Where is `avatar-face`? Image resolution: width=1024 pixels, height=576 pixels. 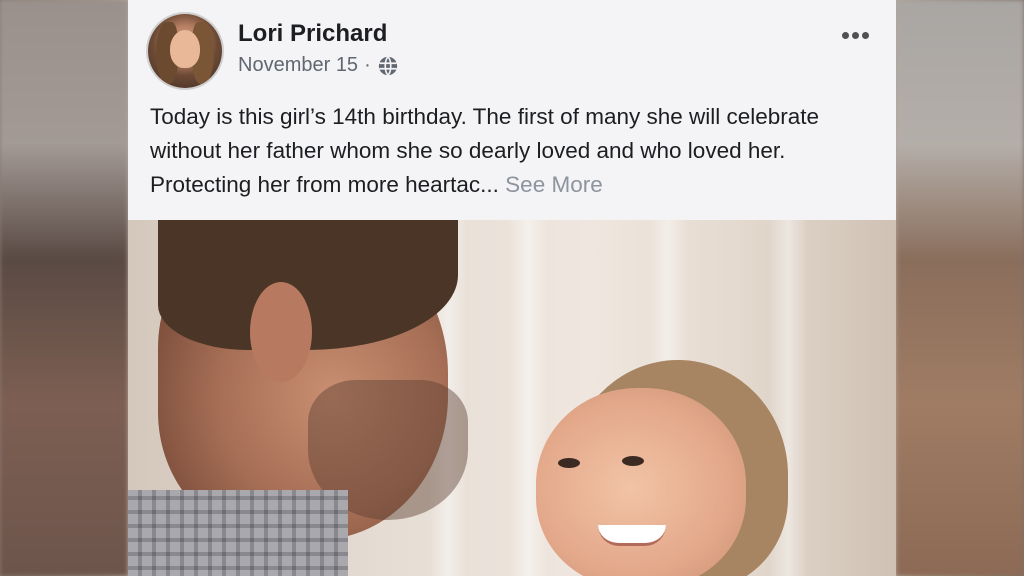
avatar-face is located at coordinates (185, 49).